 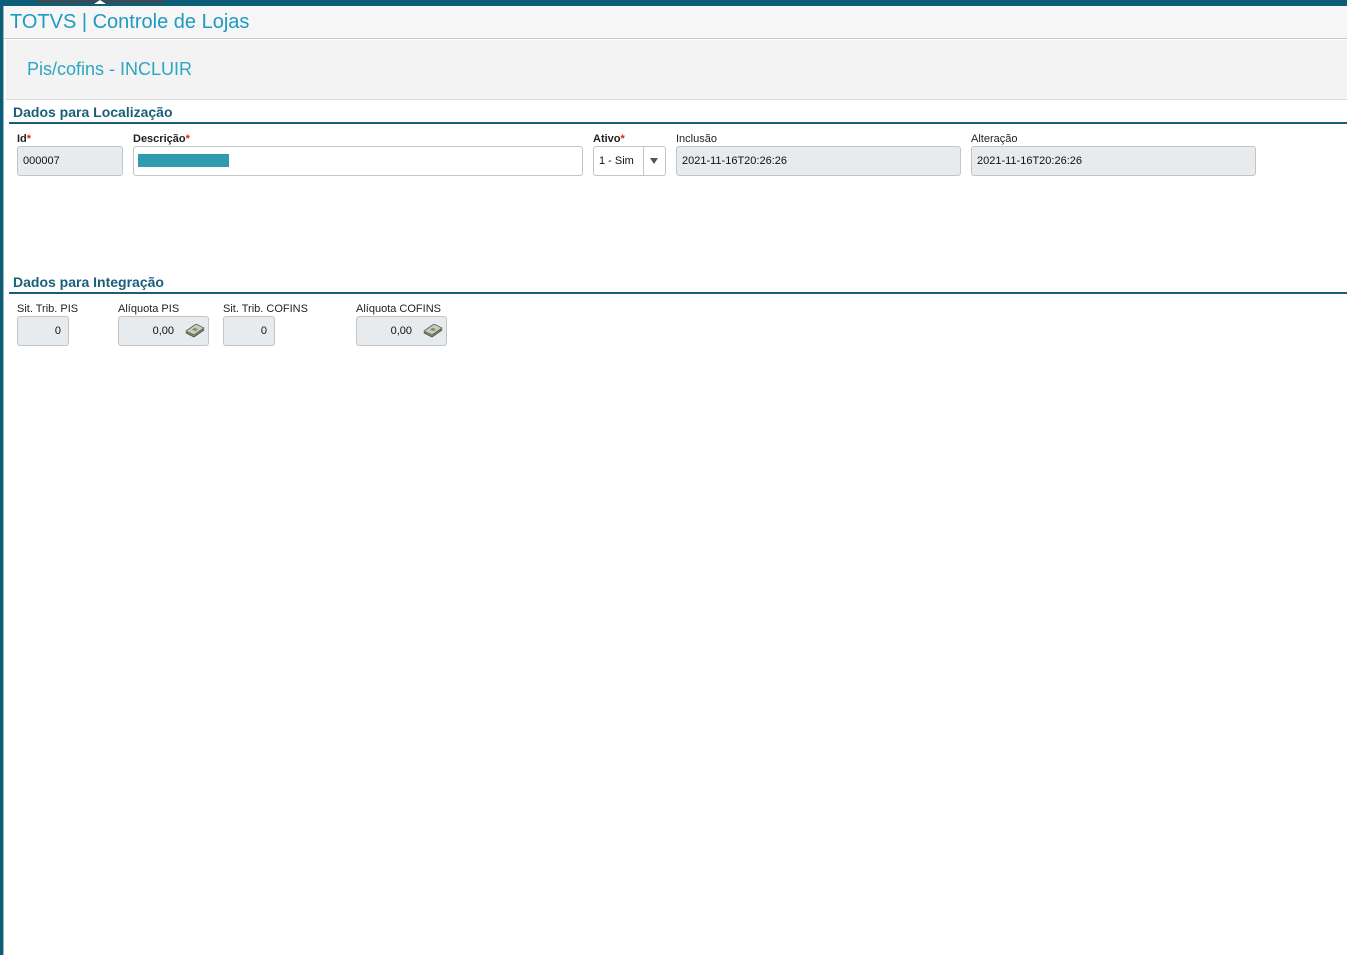 I want to click on app-title: TOTVS | Controle de Lojas, so click(x=130, y=22).